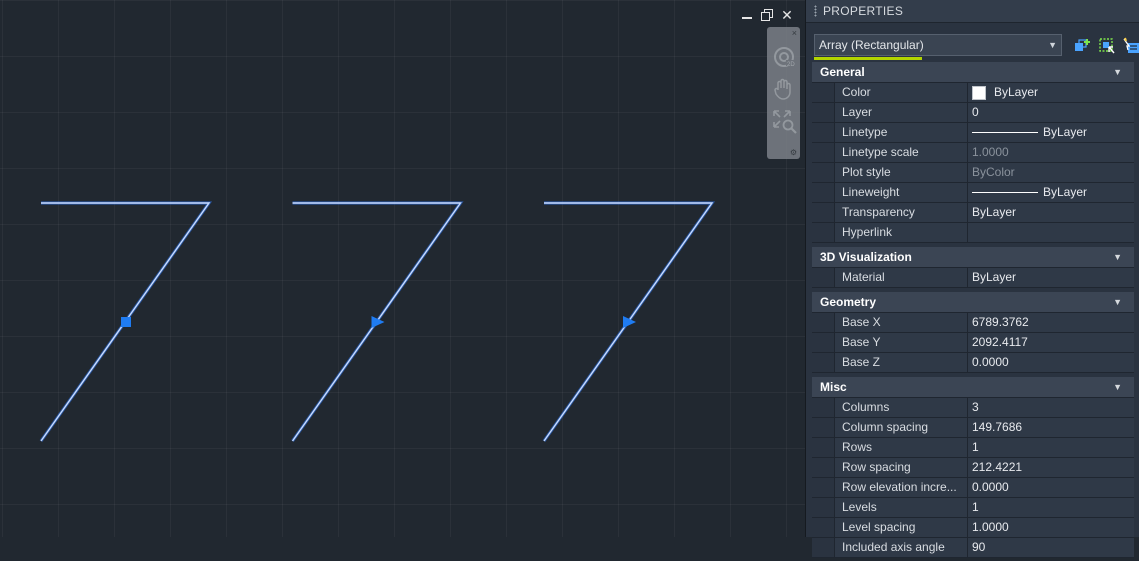 Image resolution: width=1139 pixels, height=561 pixels. Describe the element at coordinates (868, 58) in the screenshot. I see `selector-accent-underline` at that location.